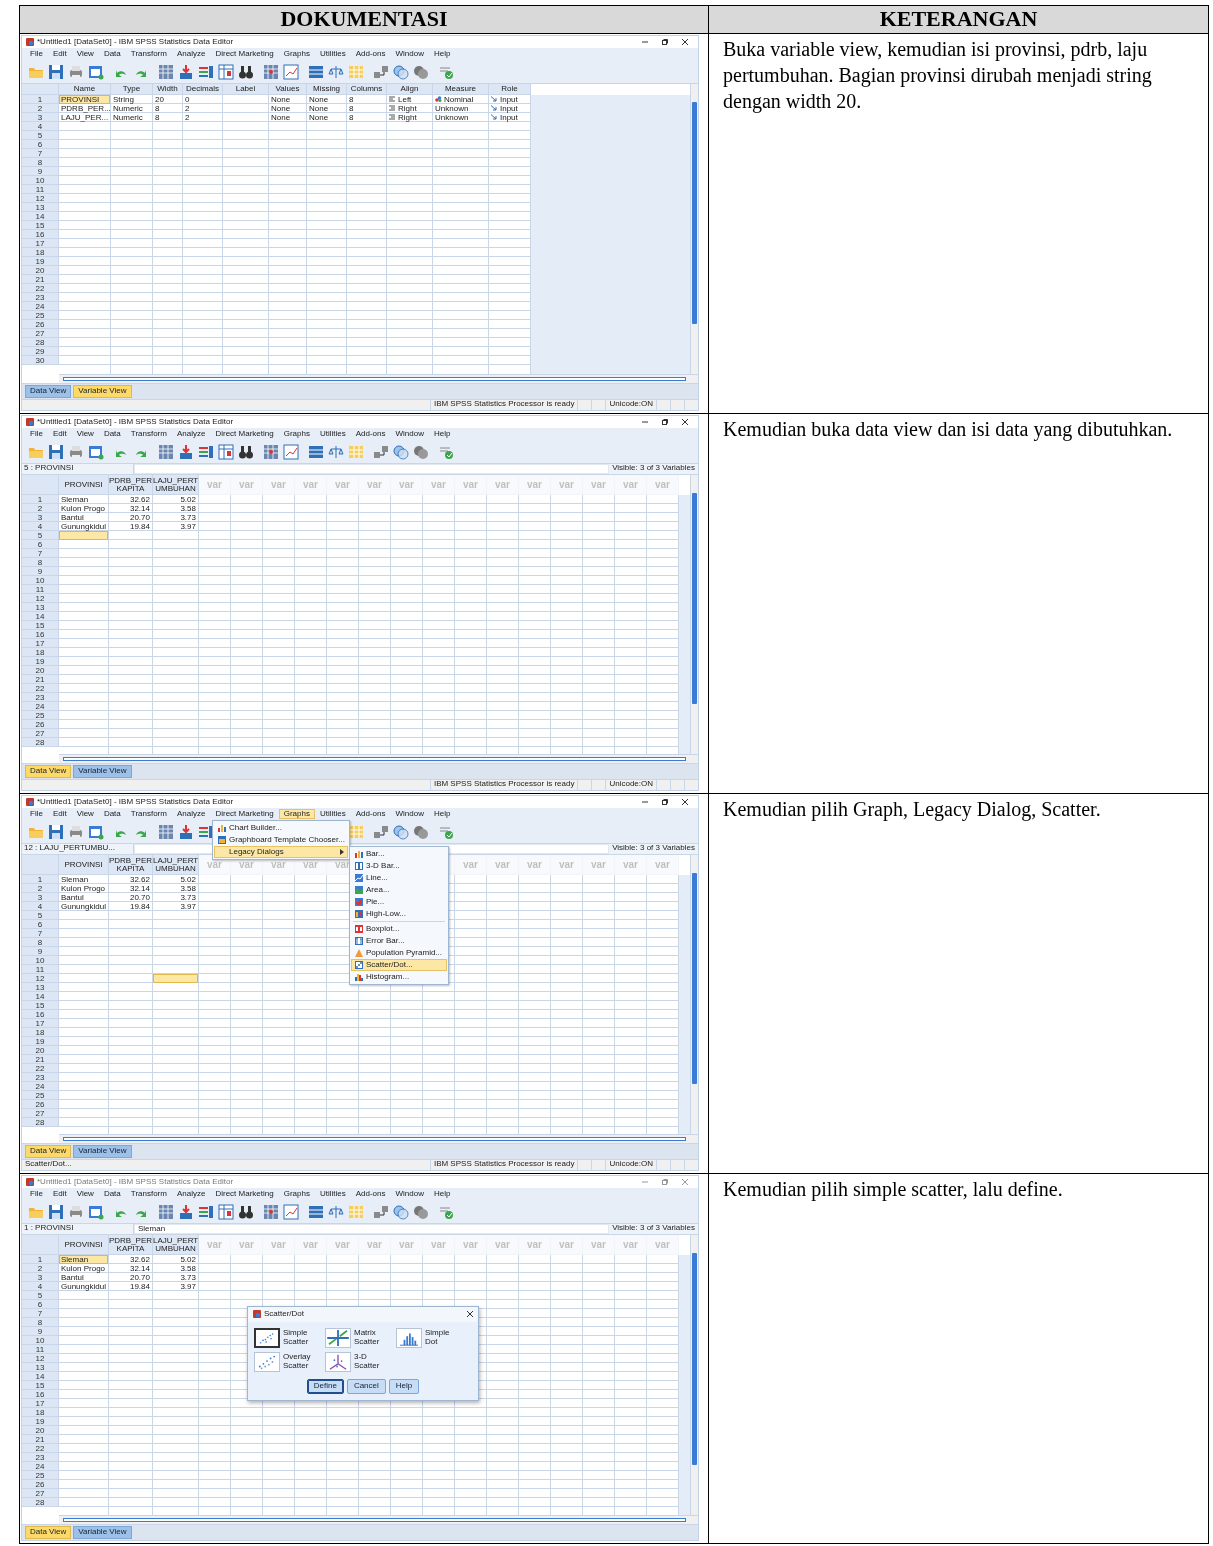  I want to click on row-number: 10, so click(40, 1340).